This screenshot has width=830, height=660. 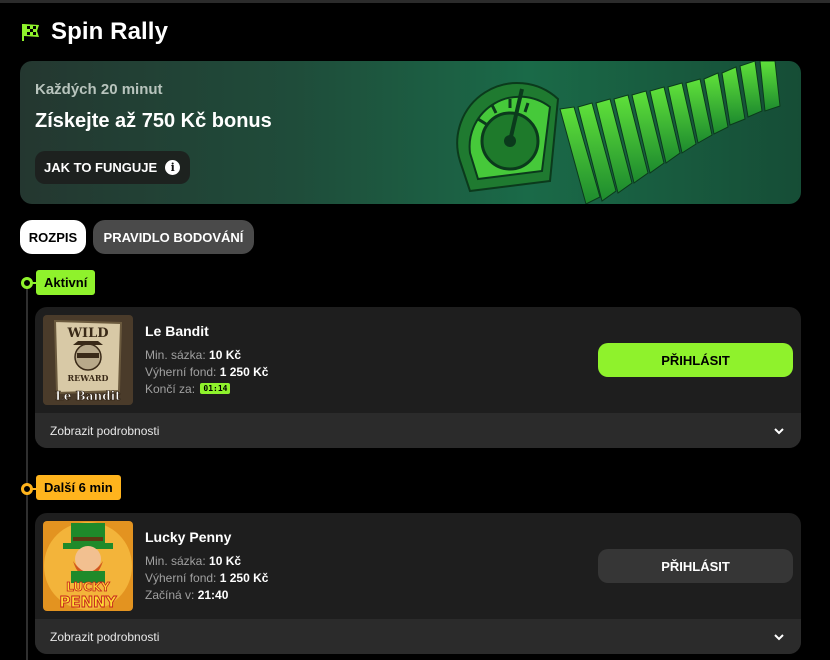 I want to click on banner-headline: Získejte až 750 Kč bonus, so click(x=153, y=121).